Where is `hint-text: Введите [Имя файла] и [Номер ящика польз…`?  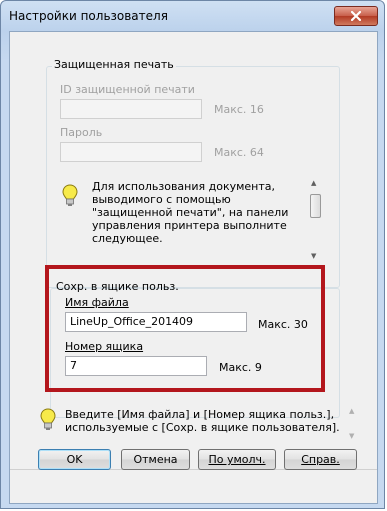
hint-text: Введите [Имя файла] и [Номер ящика польз… is located at coordinates (202, 421).